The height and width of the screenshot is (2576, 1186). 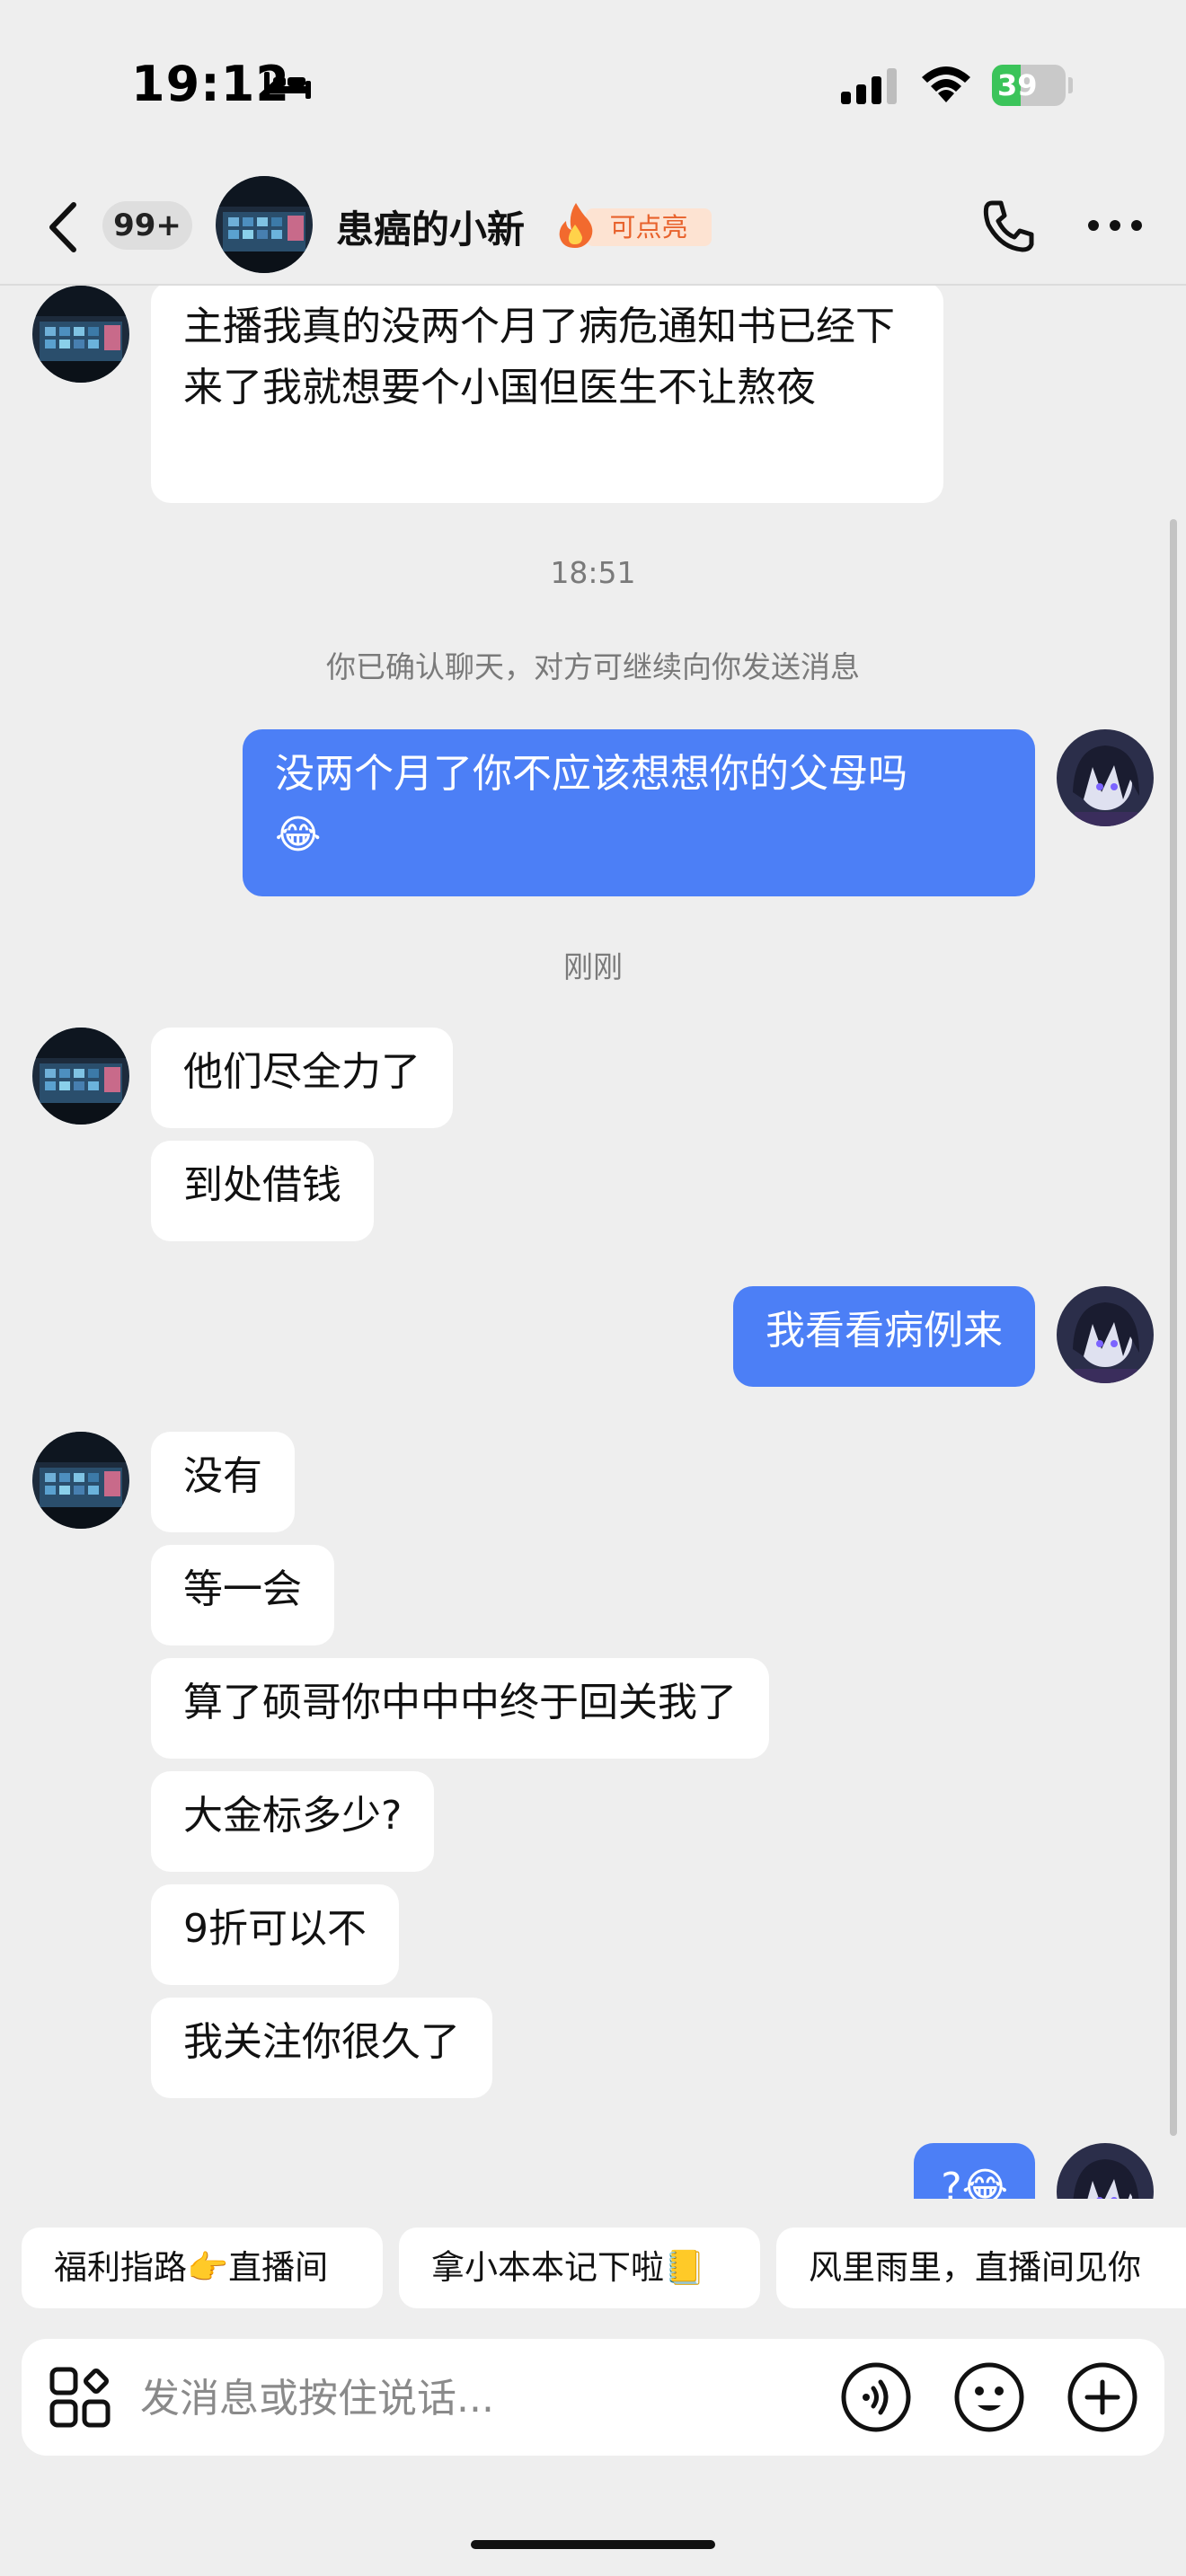 What do you see at coordinates (946, 84) in the screenshot?
I see `wifi-icon` at bounding box center [946, 84].